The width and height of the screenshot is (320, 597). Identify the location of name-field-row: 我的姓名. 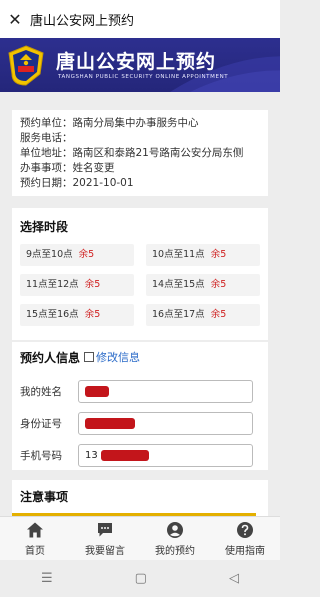
(136, 391).